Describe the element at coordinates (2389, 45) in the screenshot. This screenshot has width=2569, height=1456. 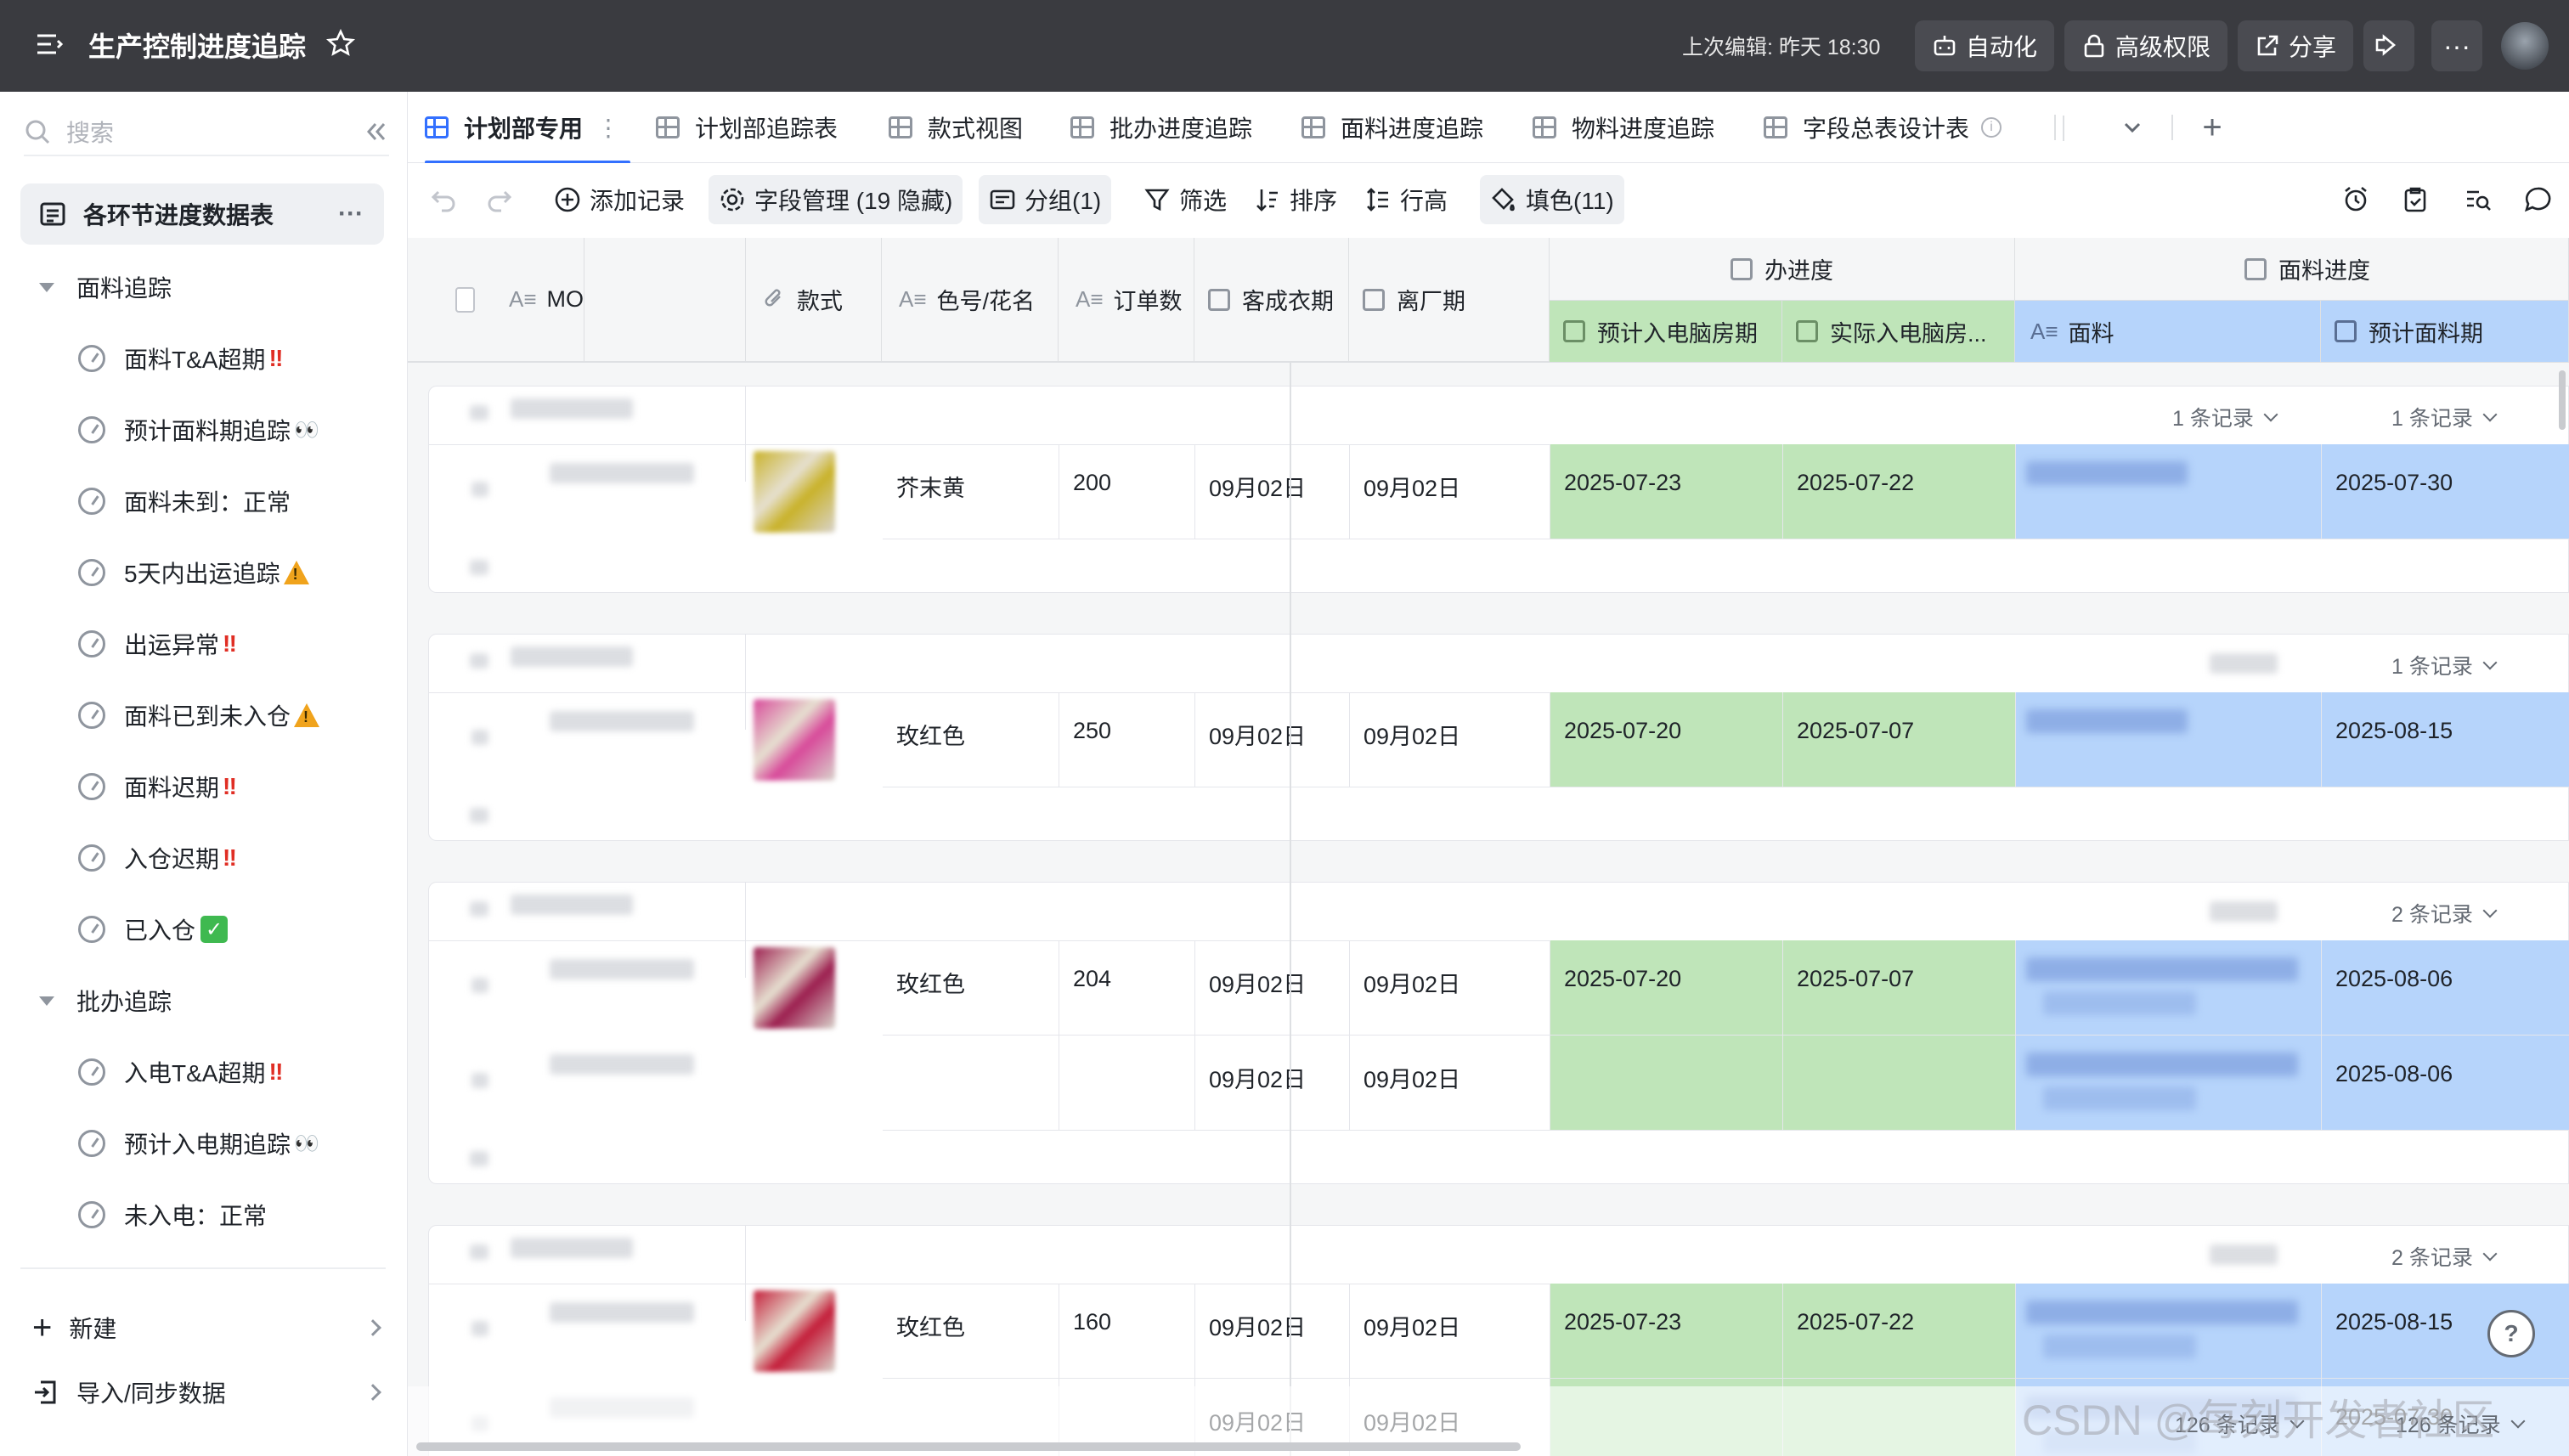
I see `open-external-button` at that location.